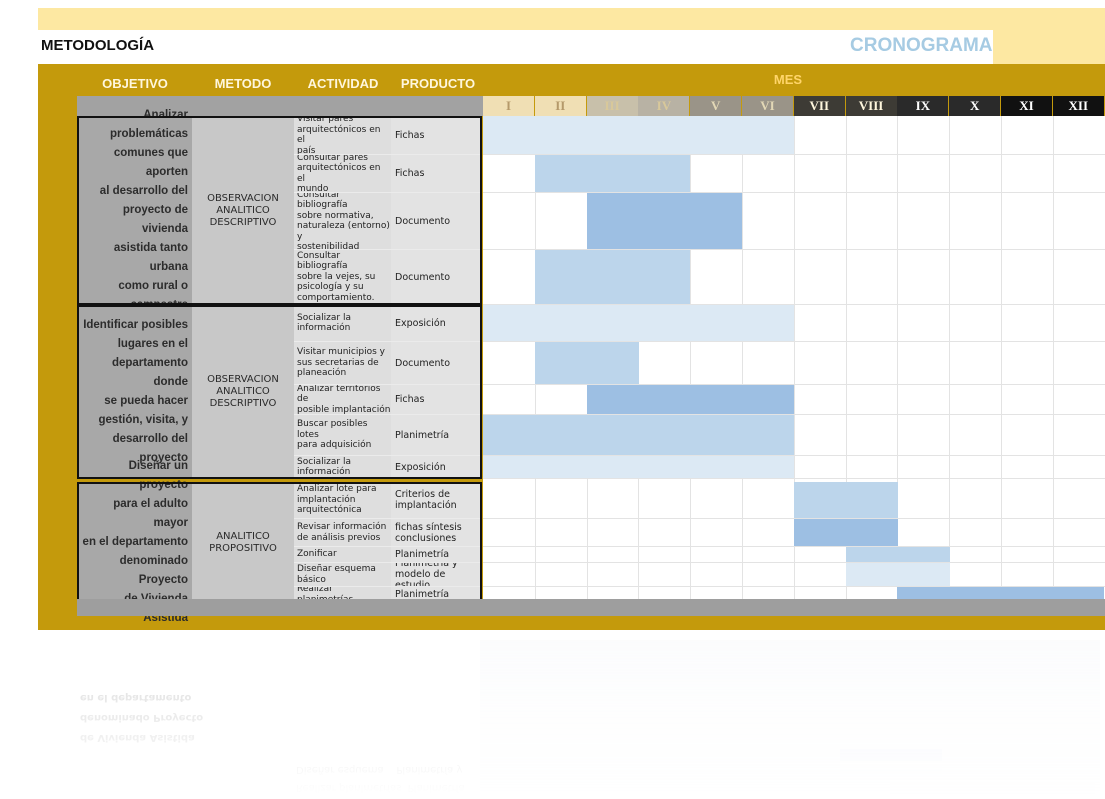 Image resolution: width=1105 pixels, height=799 pixels. I want to click on reflection-grid, so click(790, 719).